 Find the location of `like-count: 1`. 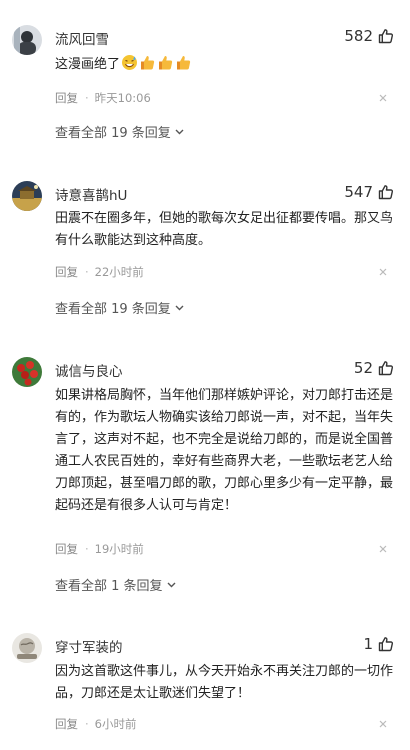

like-count: 1 is located at coordinates (368, 644).